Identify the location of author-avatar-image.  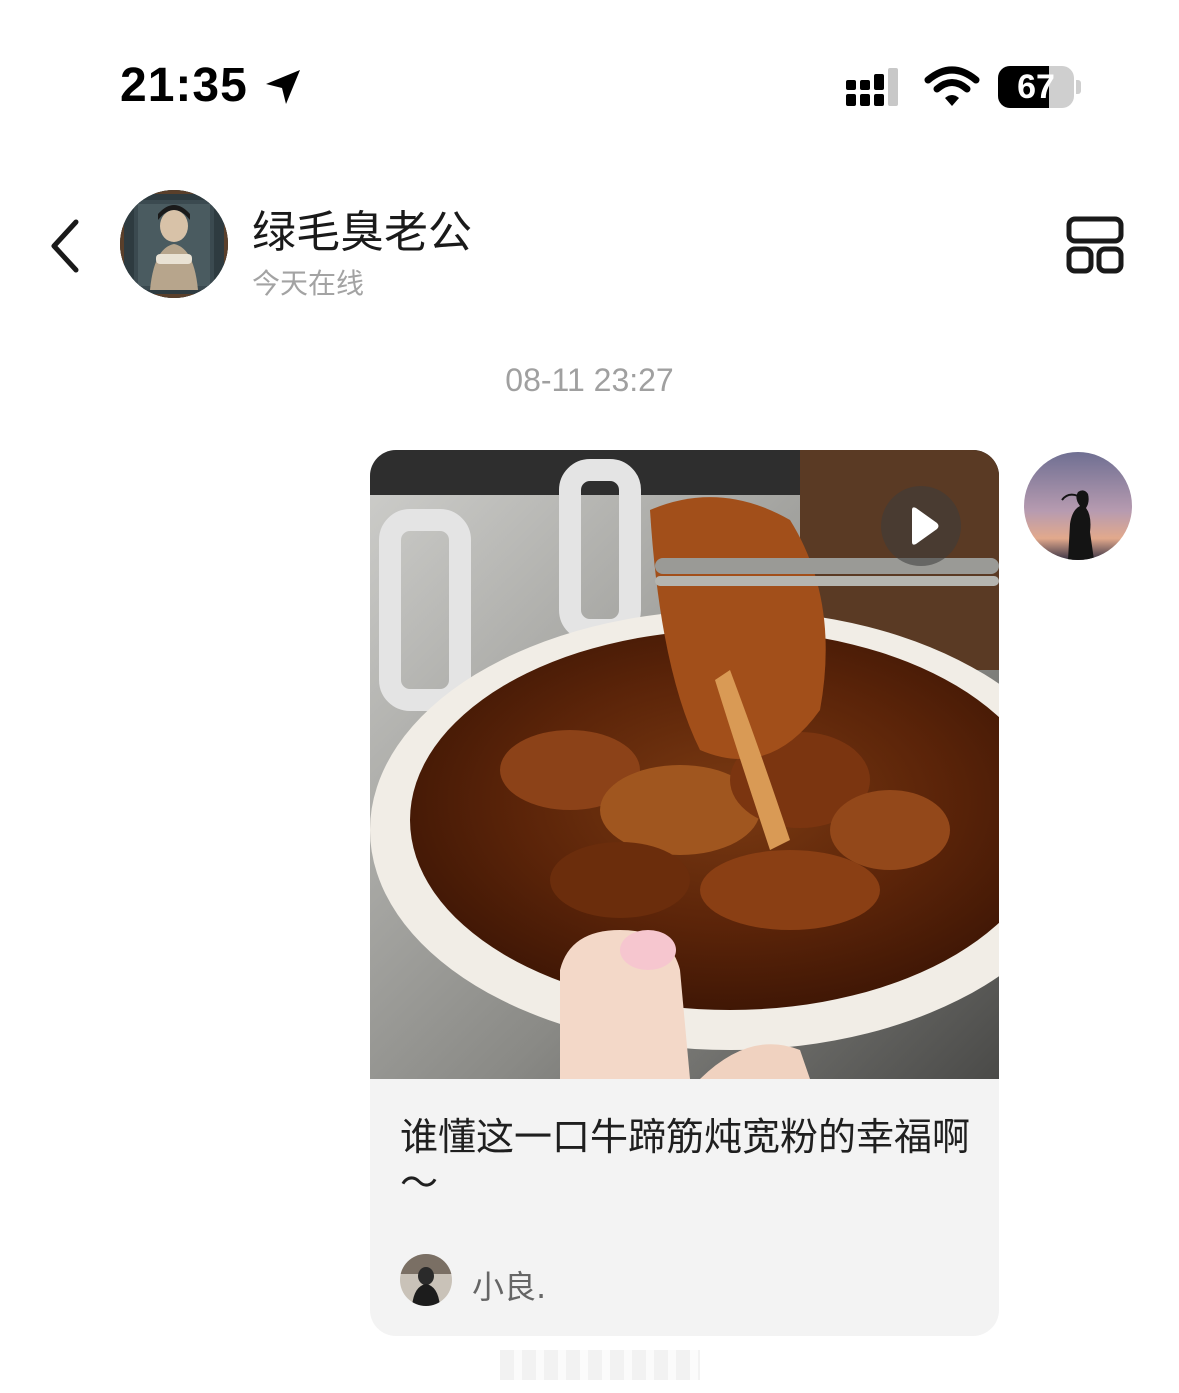
(426, 1280).